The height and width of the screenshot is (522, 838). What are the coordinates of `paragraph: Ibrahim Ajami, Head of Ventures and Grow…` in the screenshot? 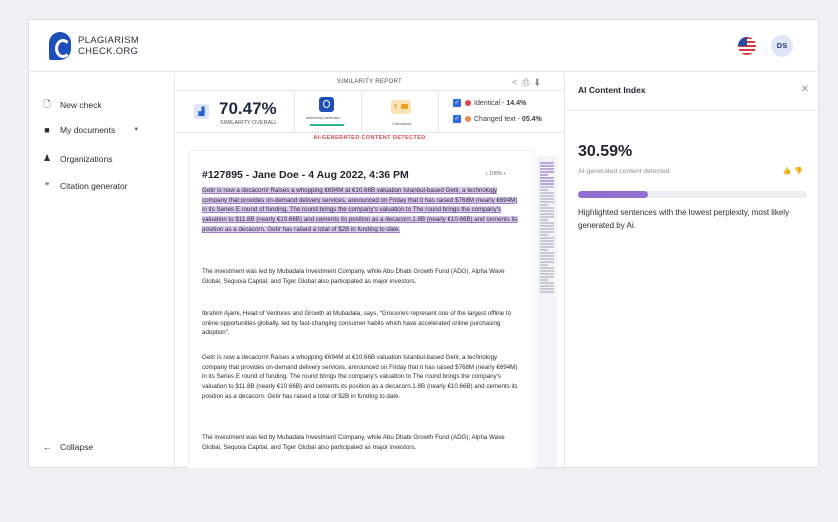 It's located at (357, 323).